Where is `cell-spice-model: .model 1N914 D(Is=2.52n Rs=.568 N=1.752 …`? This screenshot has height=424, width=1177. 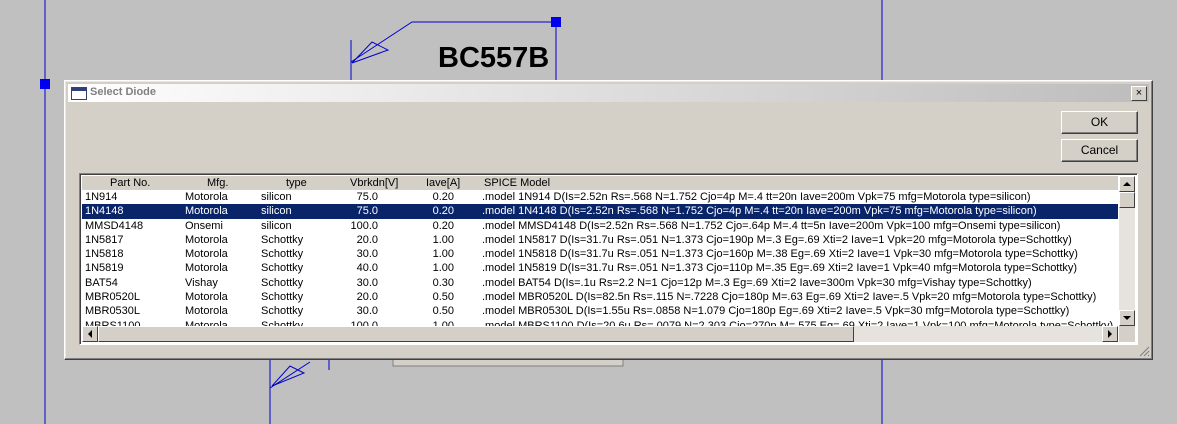
cell-spice-model: .model 1N914 D(Is=2.52n Rs=.568 N=1.752 … is located at coordinates (756, 197).